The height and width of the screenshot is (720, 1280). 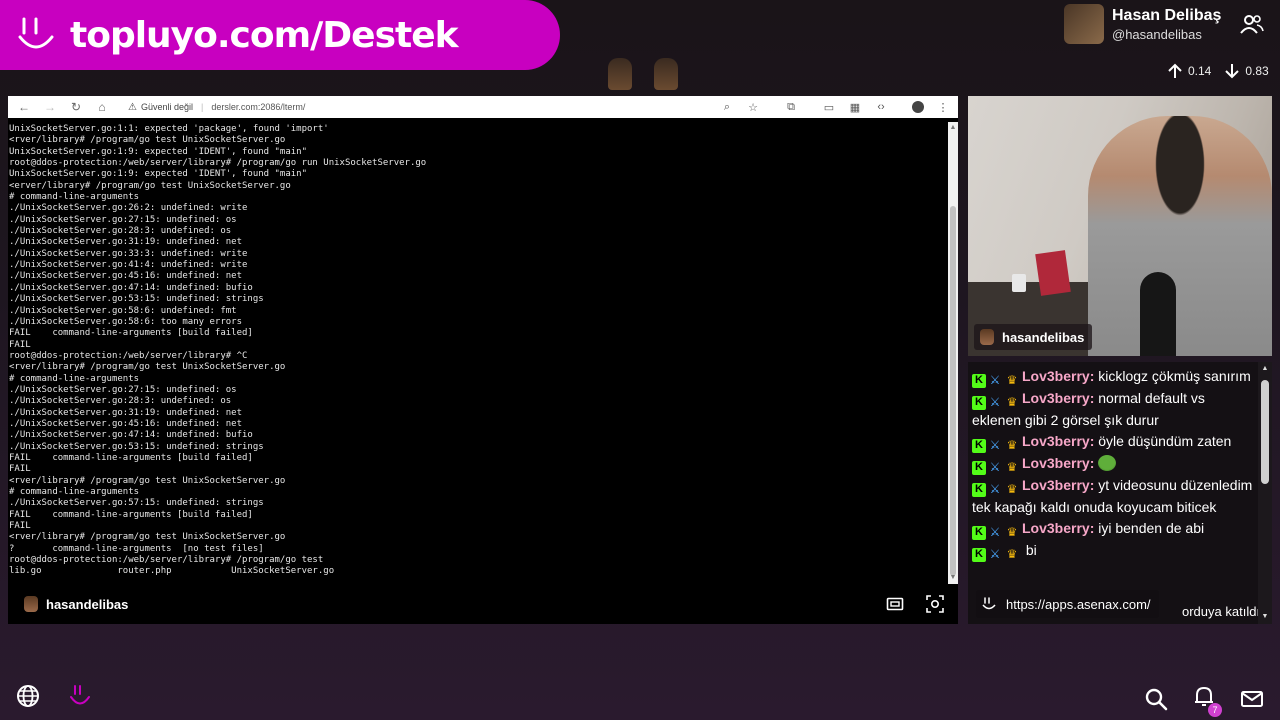 I want to click on link-tooltip: https://apps.asenax.com/, so click(x=1067, y=604).